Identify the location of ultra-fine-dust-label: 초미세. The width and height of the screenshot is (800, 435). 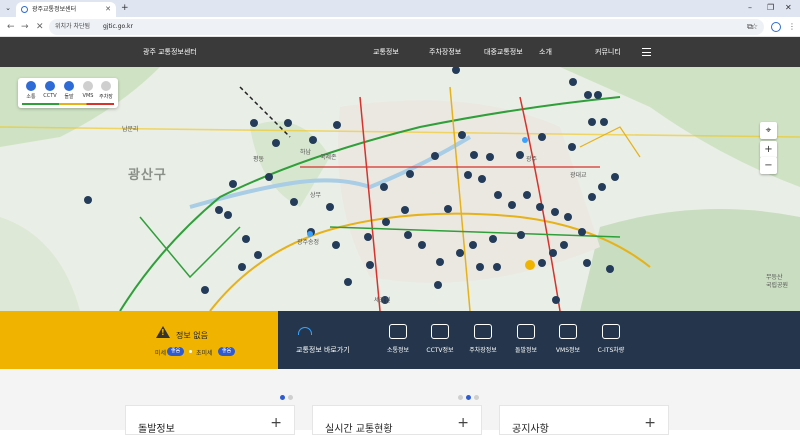
(204, 353).